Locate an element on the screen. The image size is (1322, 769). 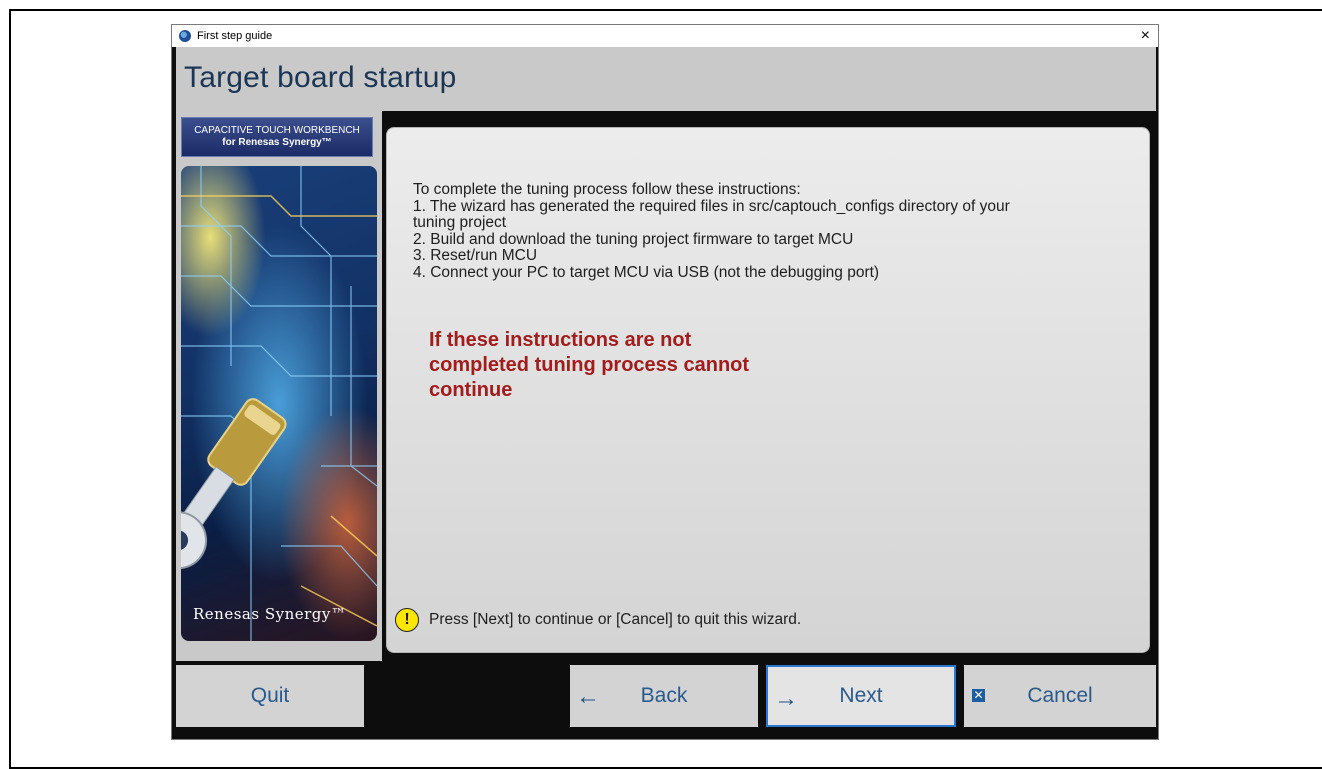
circuit-key-art is located at coordinates (279, 403).